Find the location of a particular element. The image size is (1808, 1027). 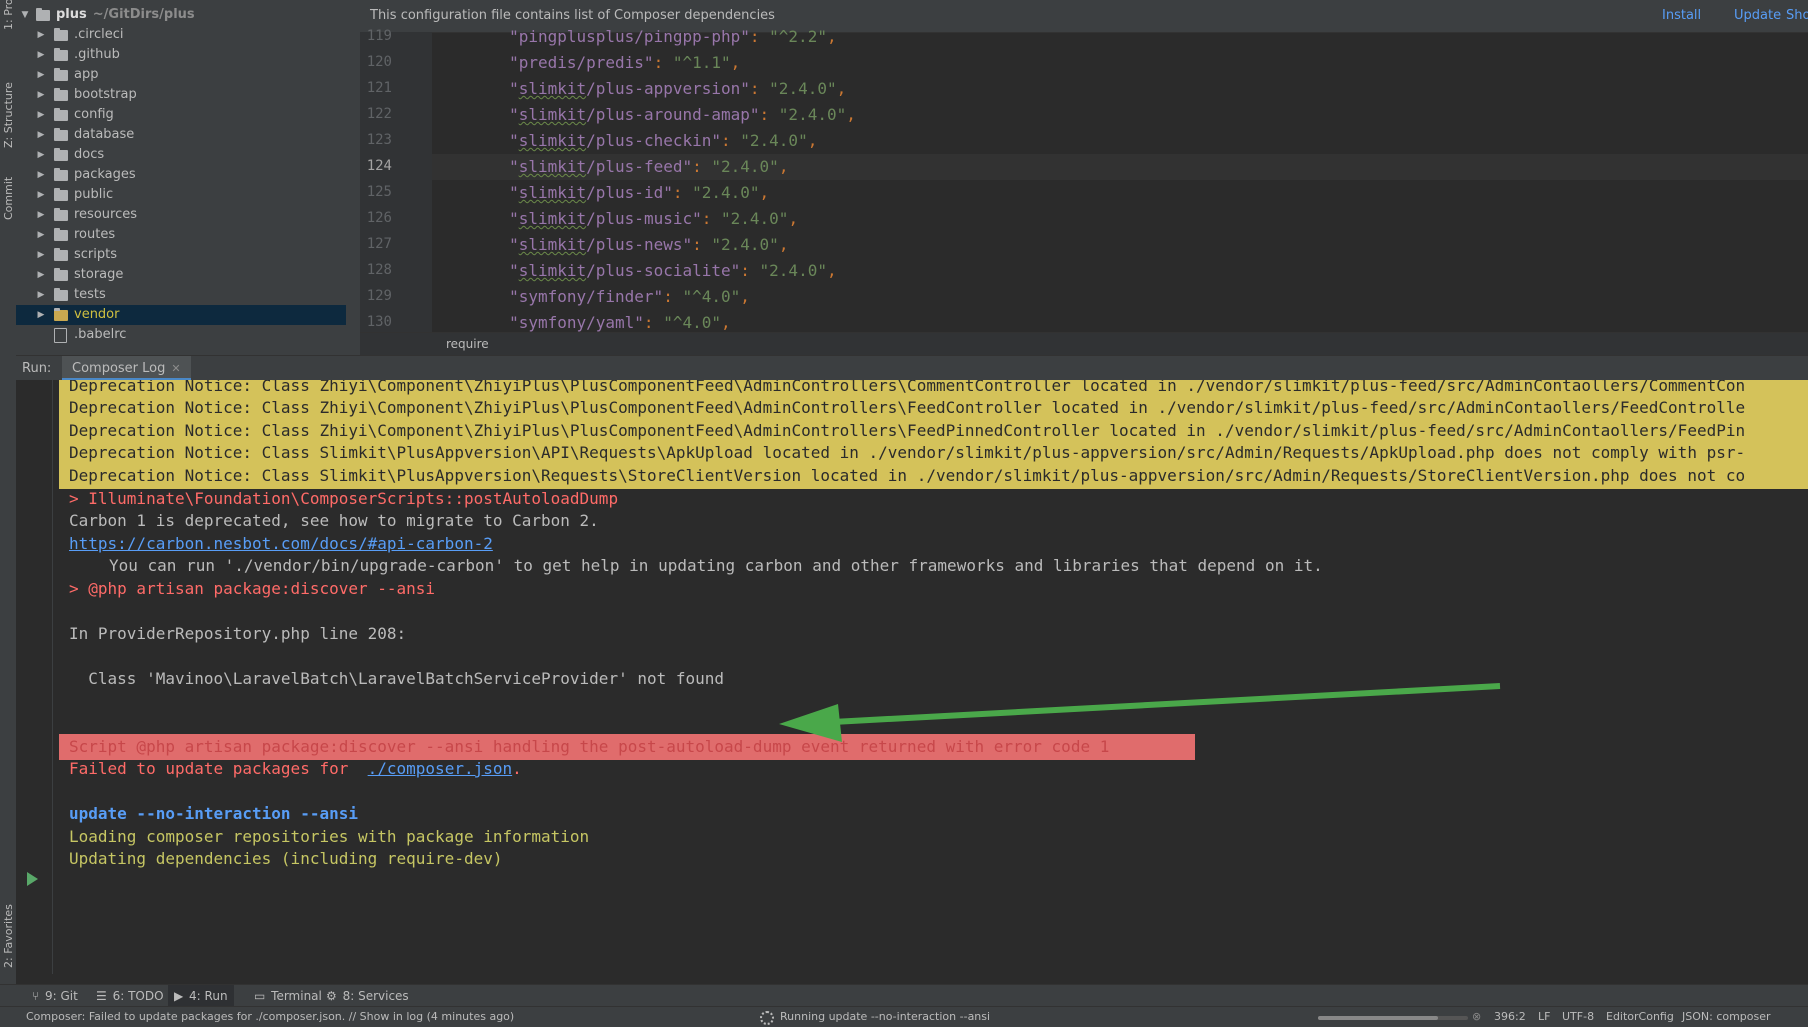

tree-item: ▶ vendor is located at coordinates (181, 315).